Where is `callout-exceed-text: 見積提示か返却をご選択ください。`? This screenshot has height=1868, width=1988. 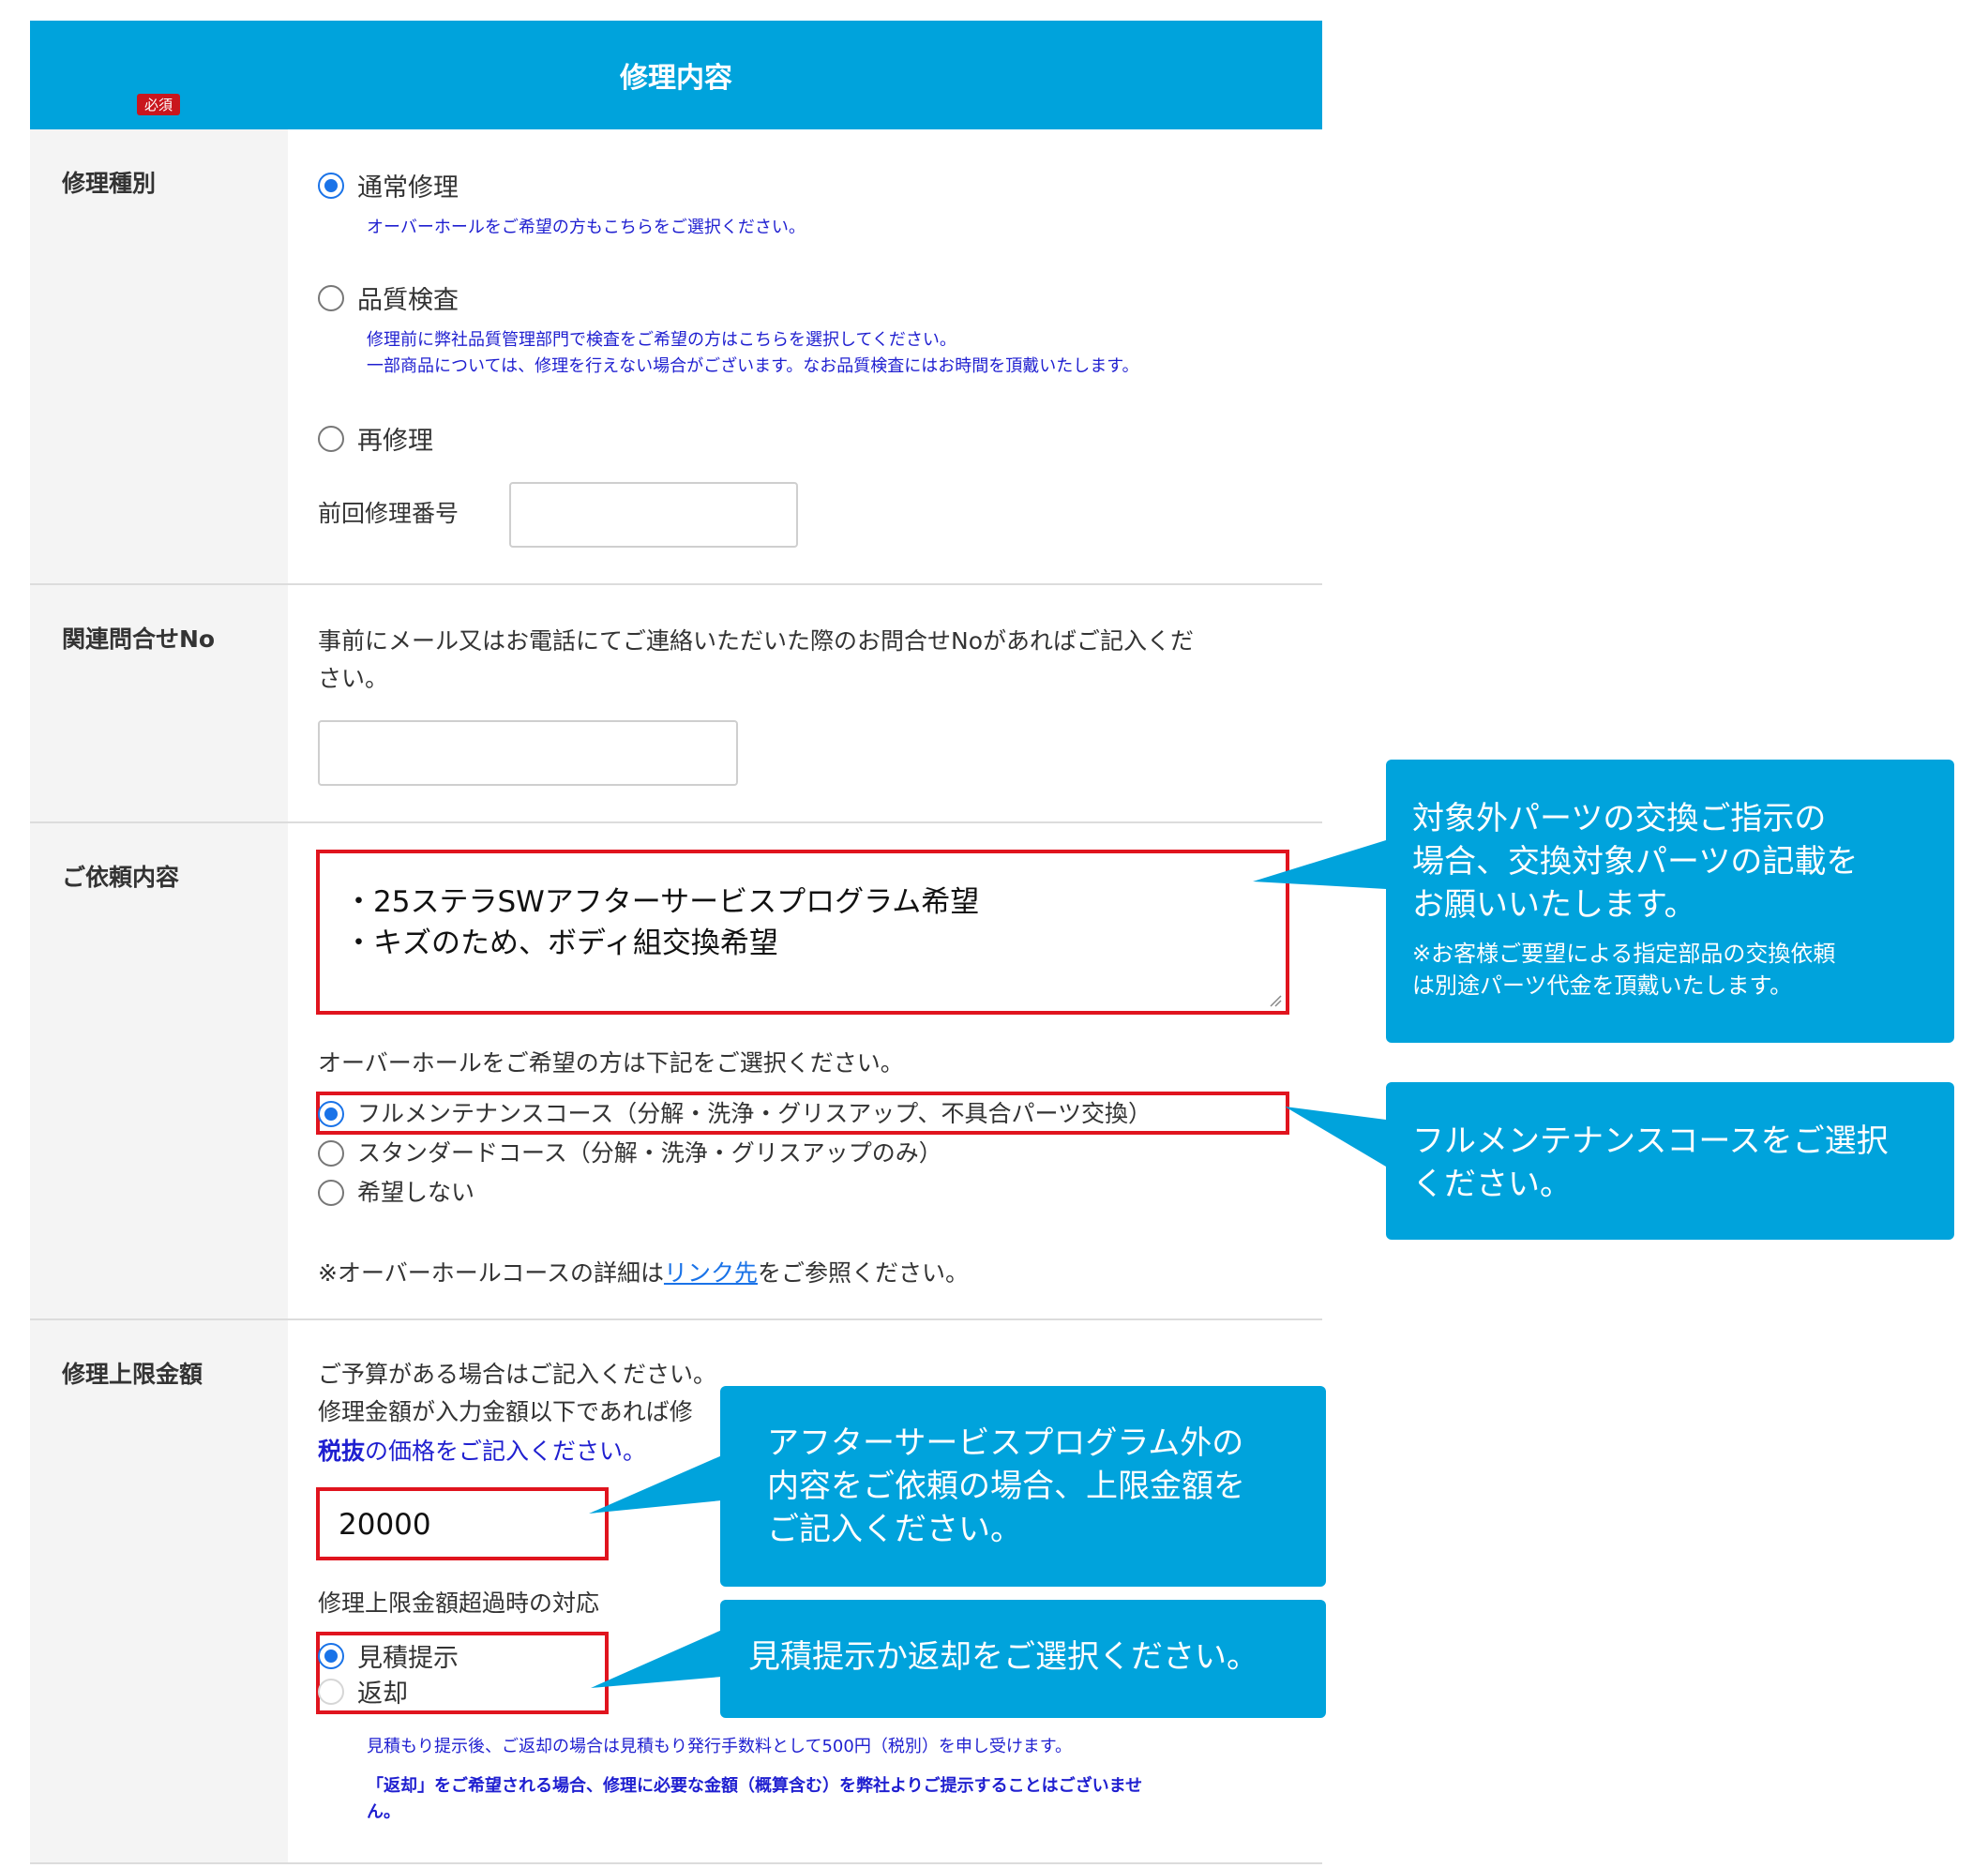 callout-exceed-text: 見積提示か返却をご選択ください。 is located at coordinates (1003, 1657).